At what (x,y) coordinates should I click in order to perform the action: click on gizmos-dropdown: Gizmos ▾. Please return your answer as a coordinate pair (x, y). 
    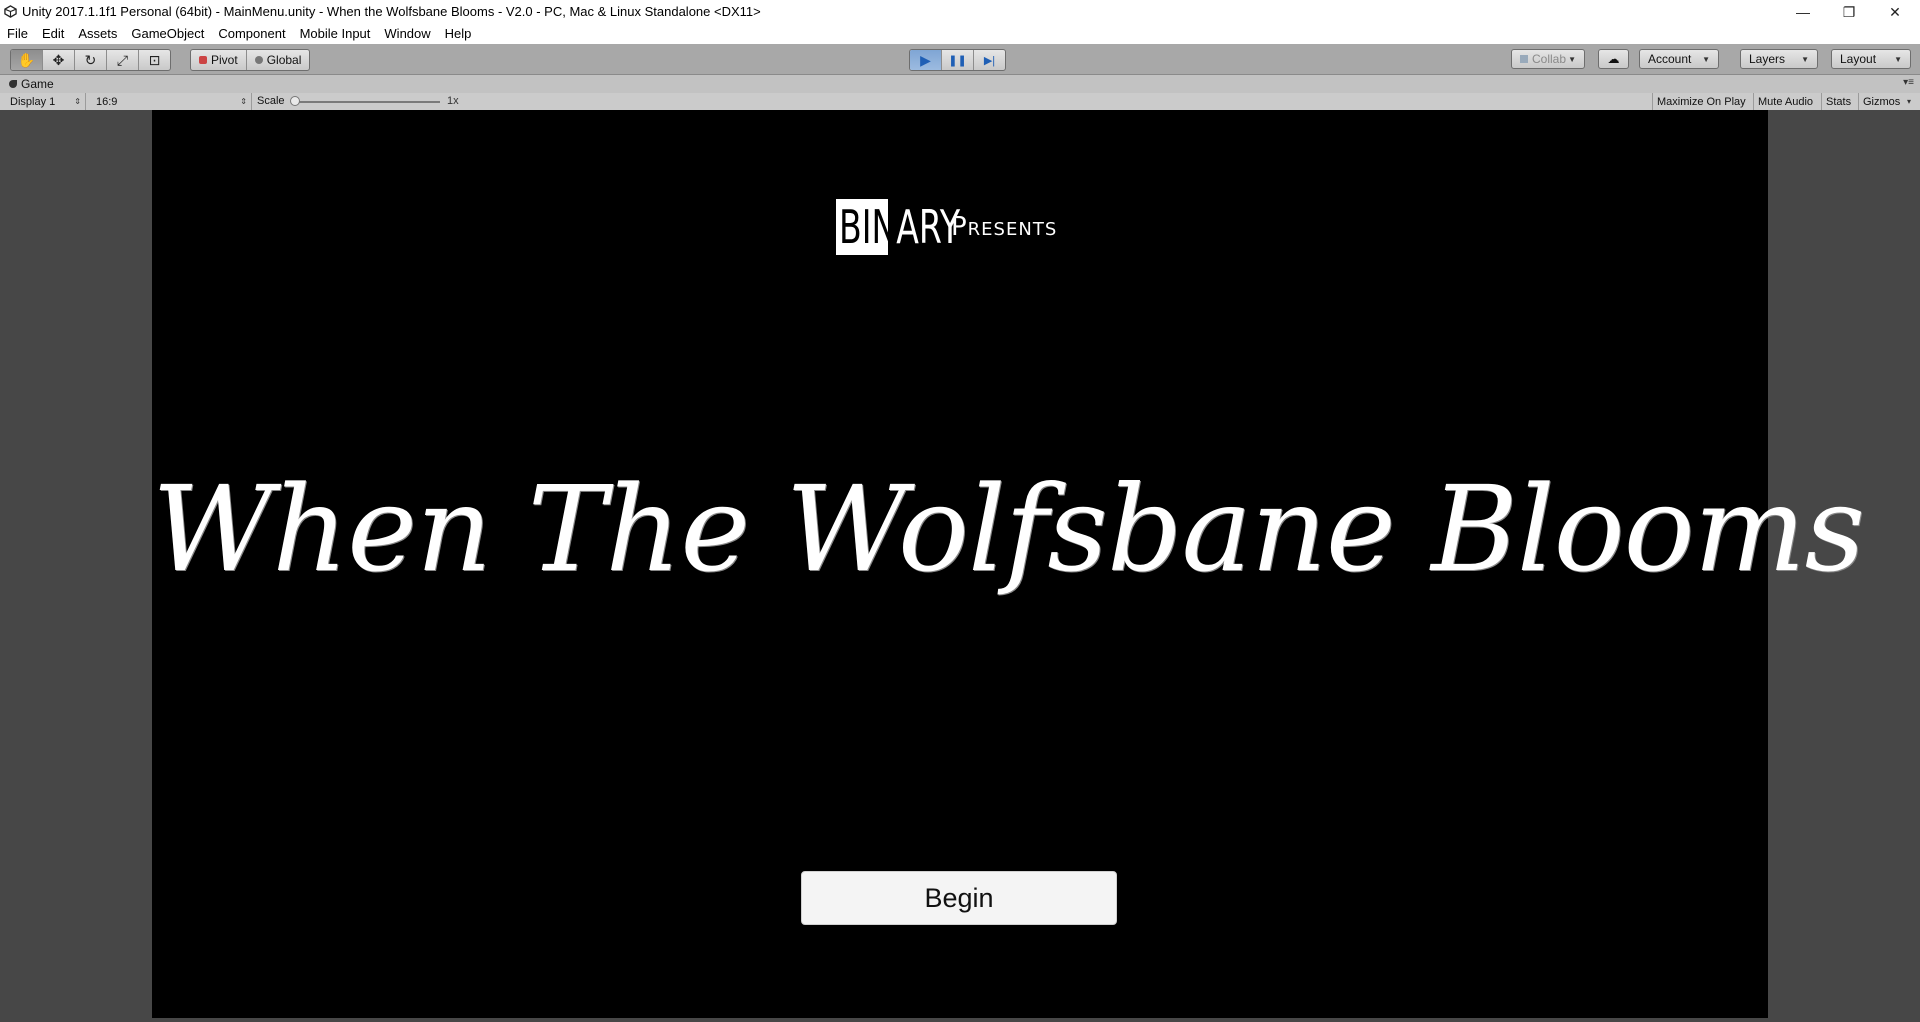
    Looking at the image, I should click on (1887, 101).